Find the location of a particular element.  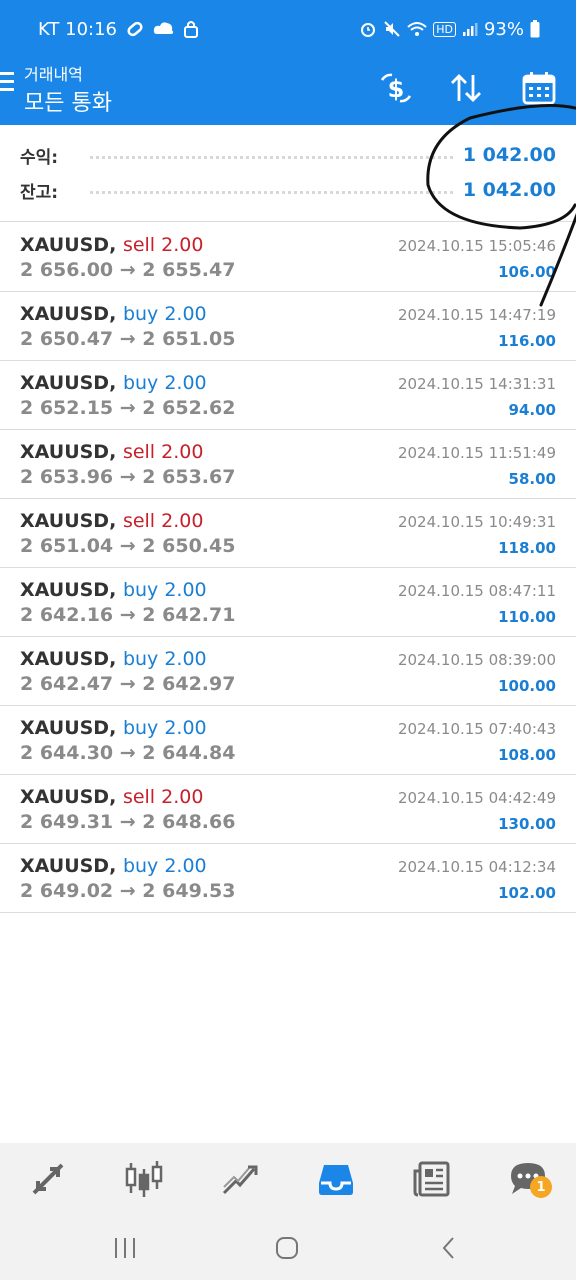

trade-time: 2024.10.15 07:40:43 is located at coordinates (476, 729).